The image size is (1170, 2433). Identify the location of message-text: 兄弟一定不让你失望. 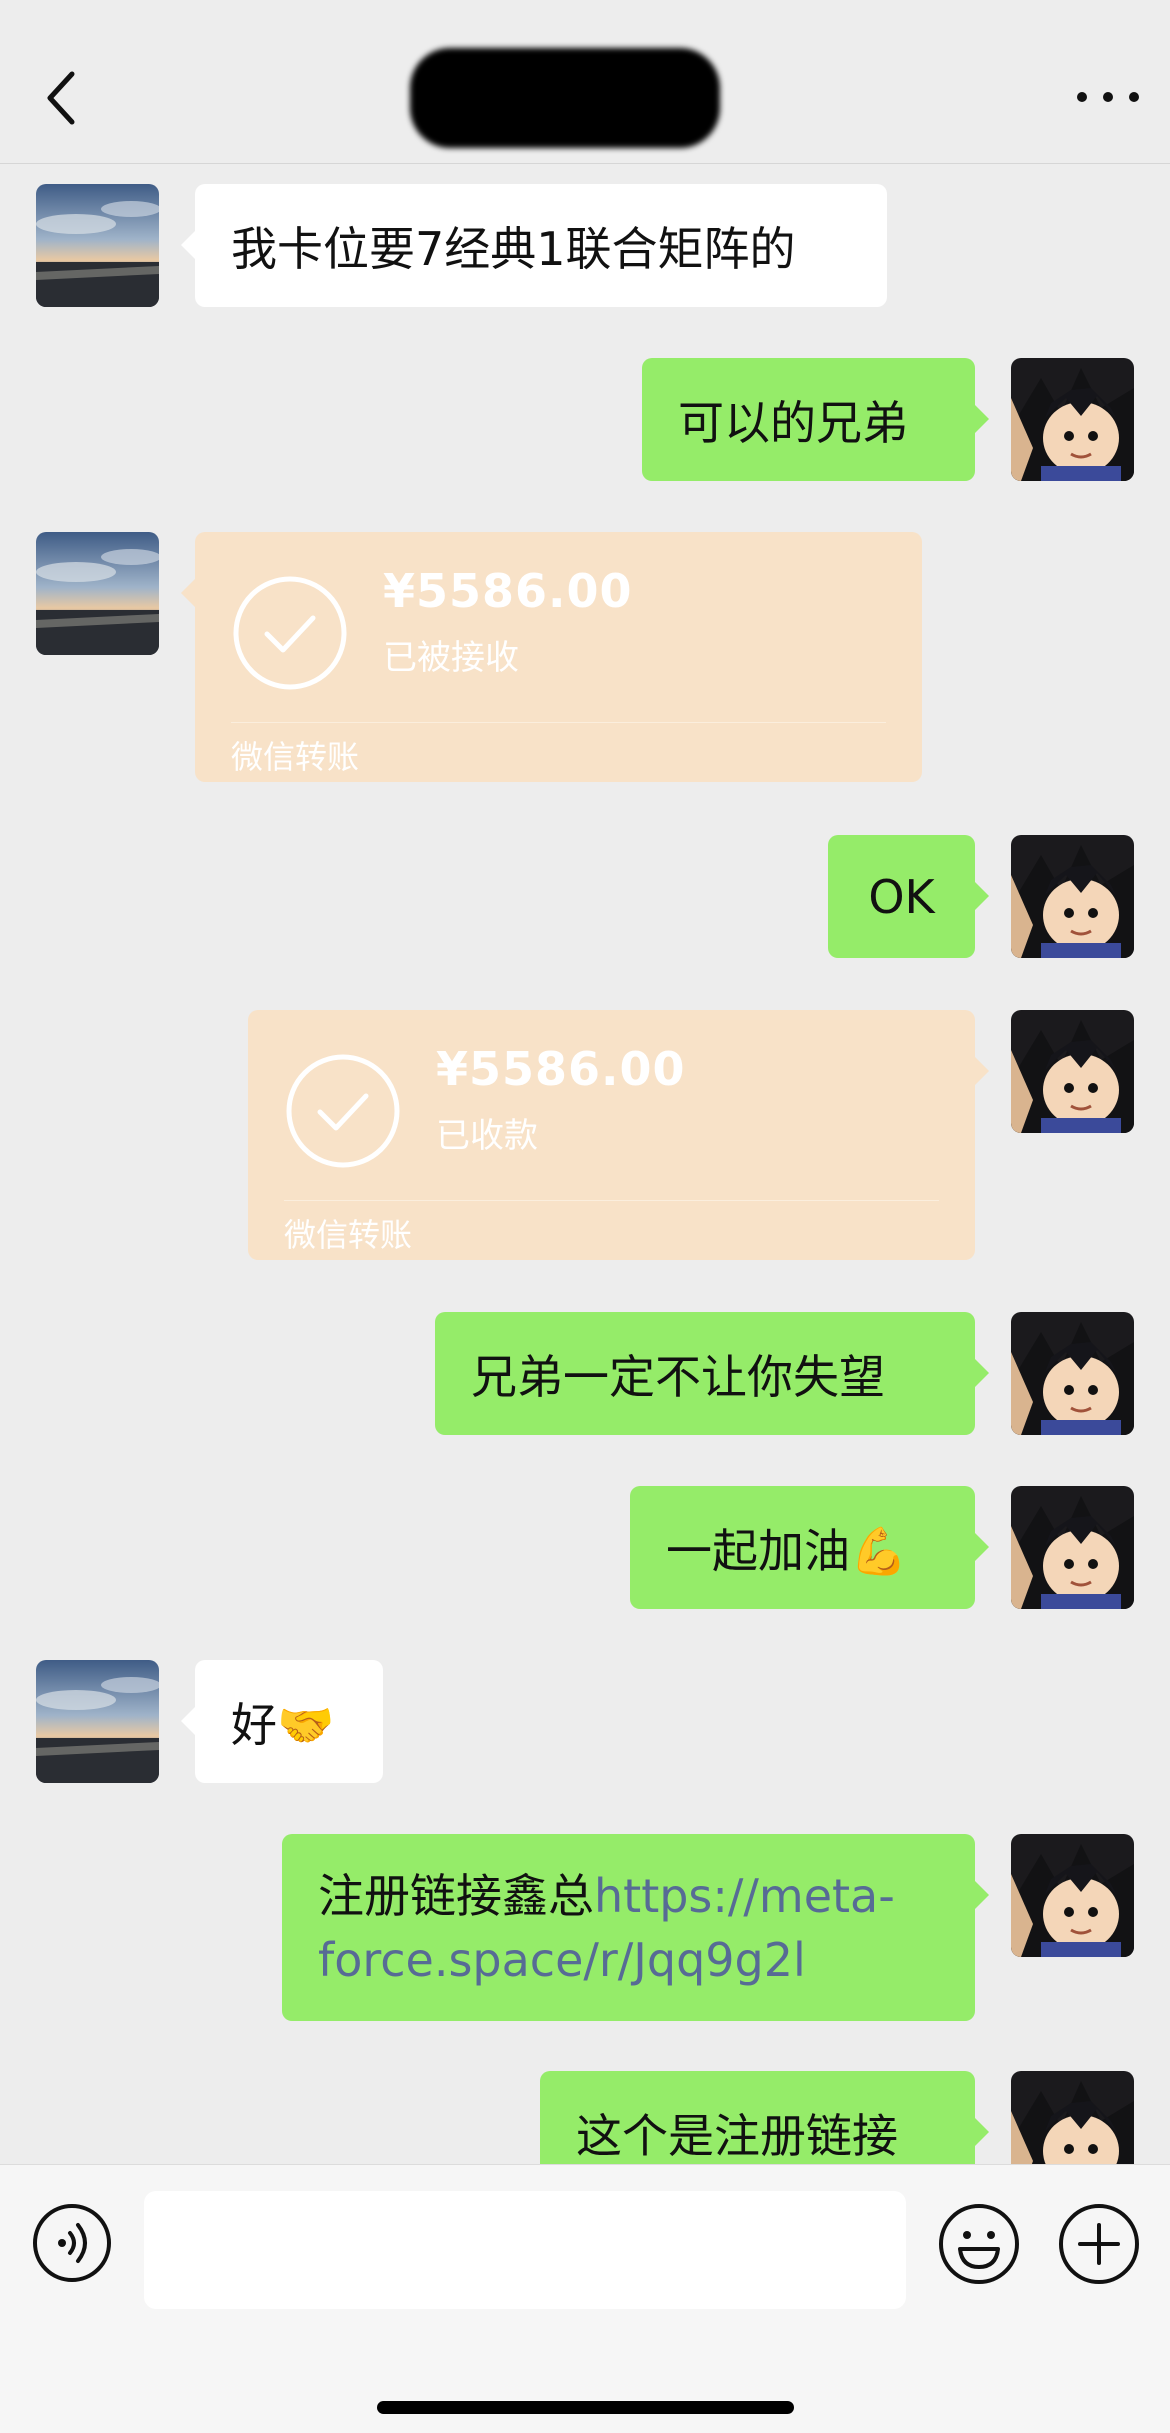
(678, 1376).